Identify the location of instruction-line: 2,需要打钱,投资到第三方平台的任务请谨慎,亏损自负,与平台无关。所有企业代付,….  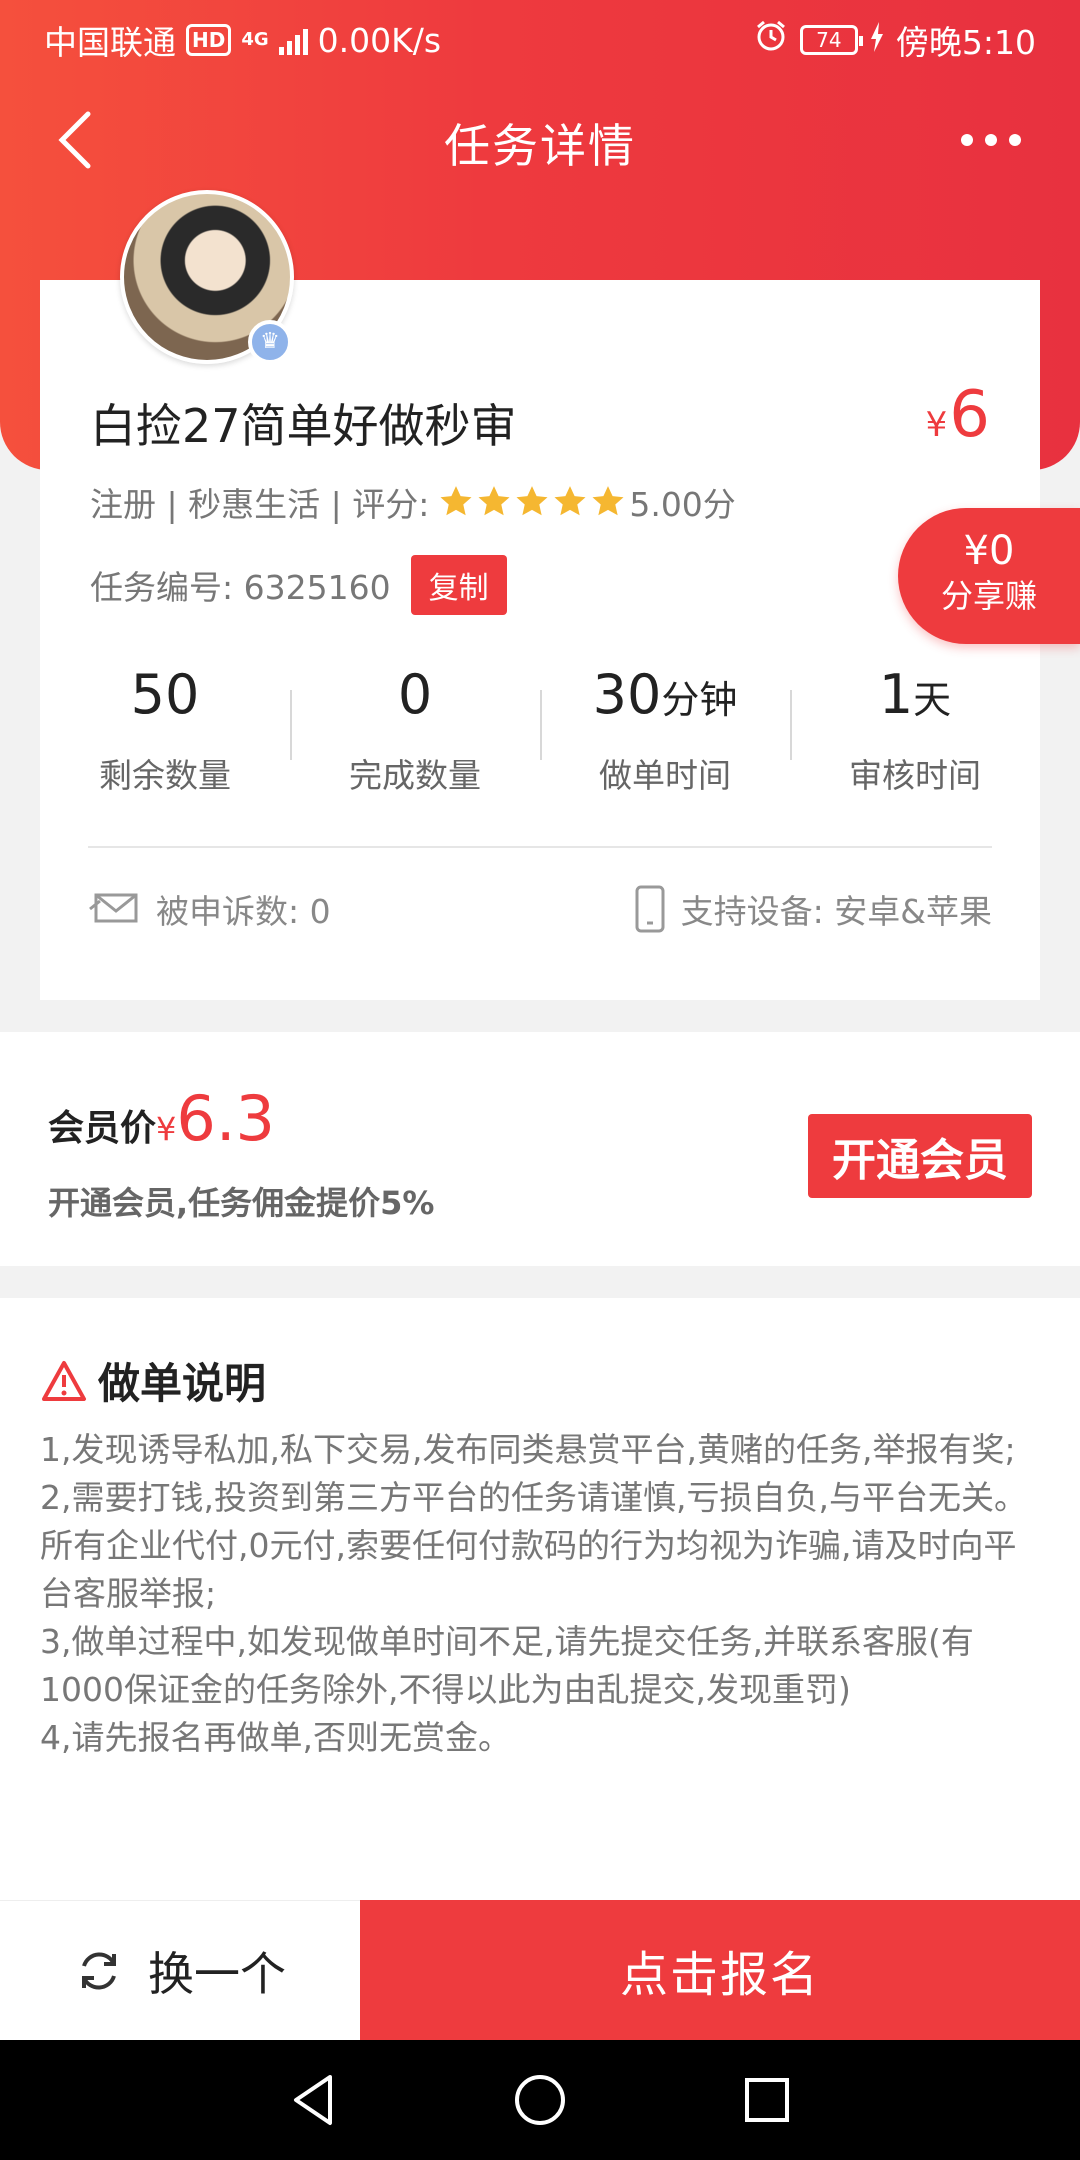
(533, 1545).